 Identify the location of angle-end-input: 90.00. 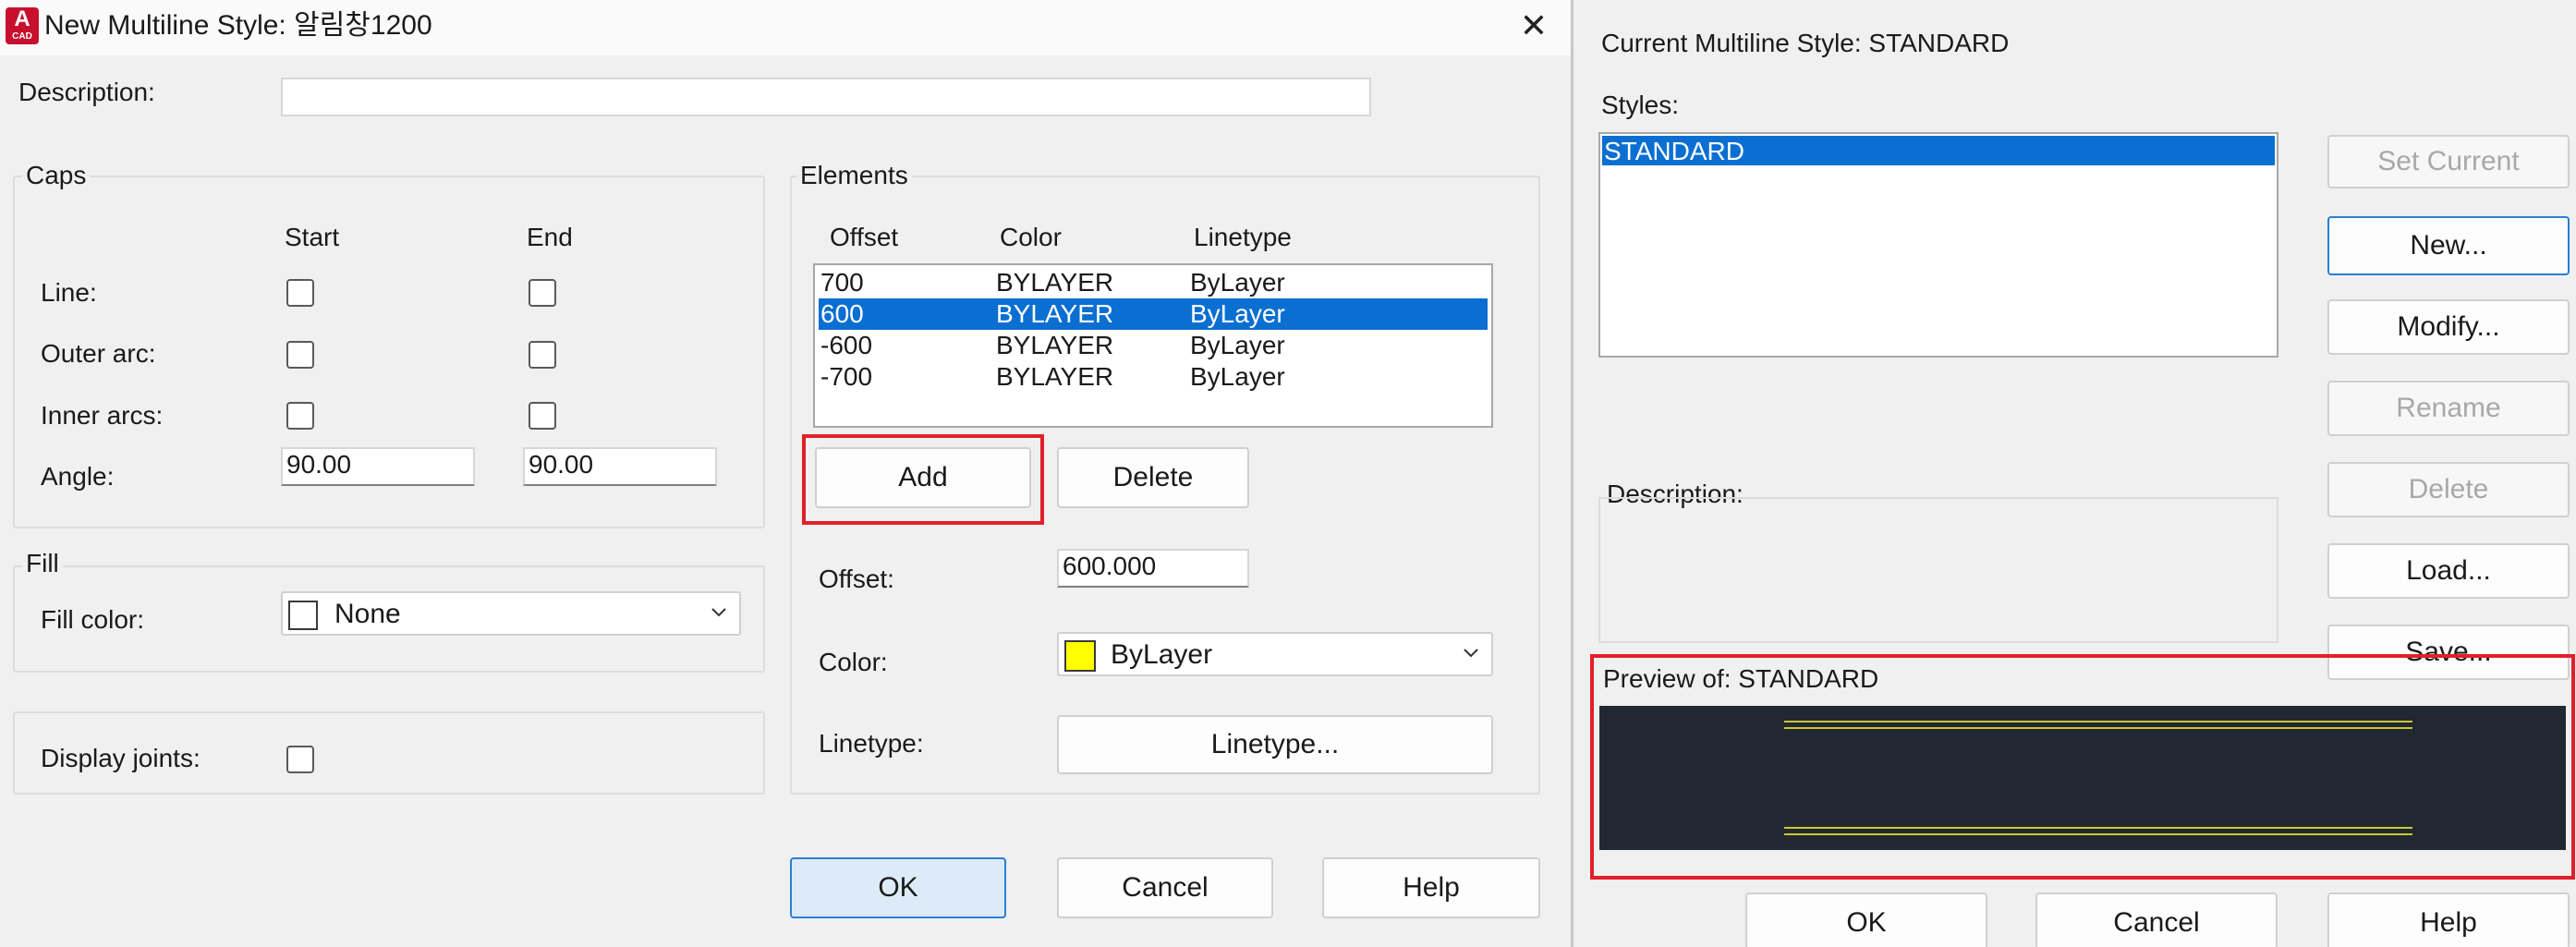
(620, 467).